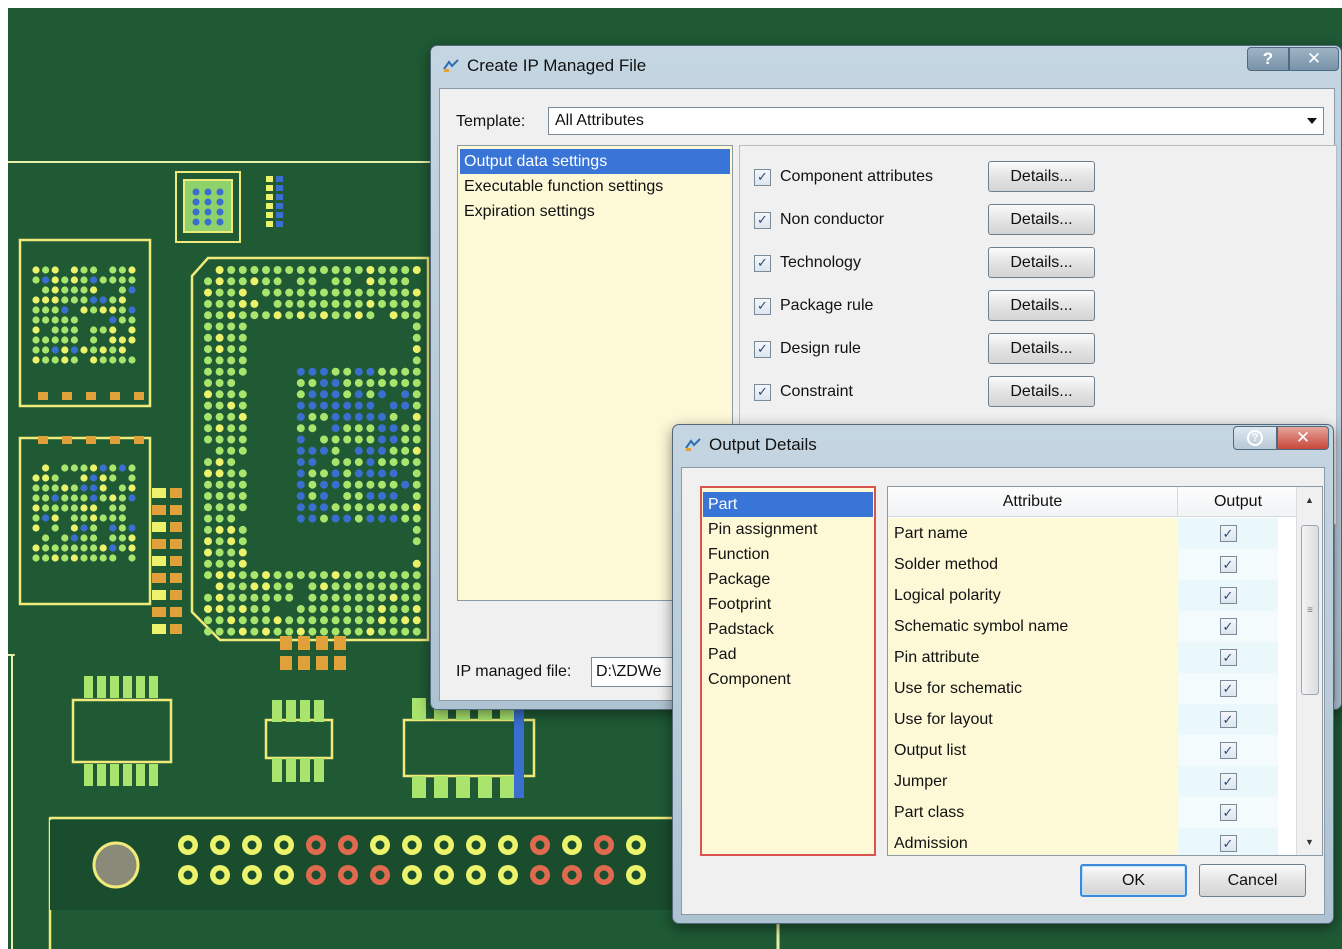 The image size is (1342, 949). I want to click on scroll-thumb: ≡, so click(1310, 610).